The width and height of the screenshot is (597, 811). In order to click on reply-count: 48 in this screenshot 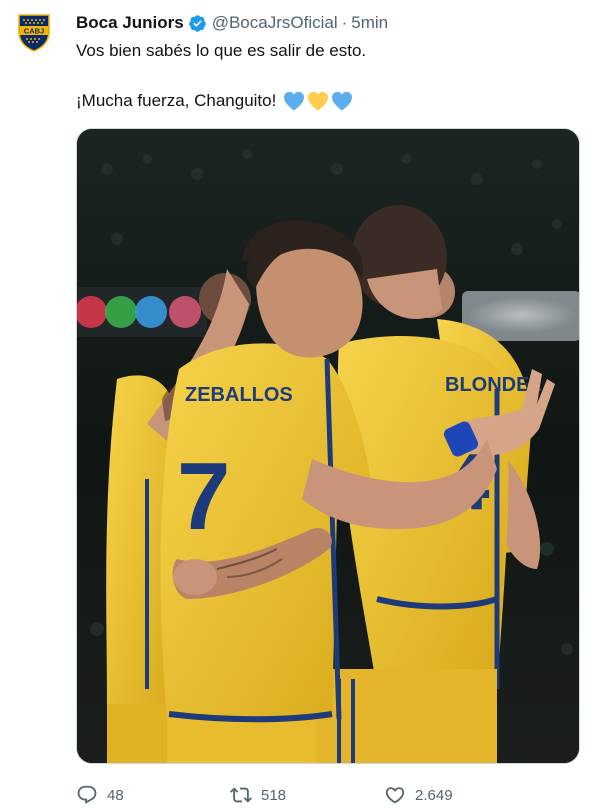, I will do `click(115, 795)`.